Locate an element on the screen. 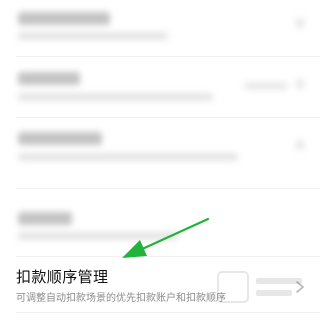  deduction-order-subtitle: 可调整自动扣款场景的优先扣款账户和扣款顺序 is located at coordinates (121, 298).